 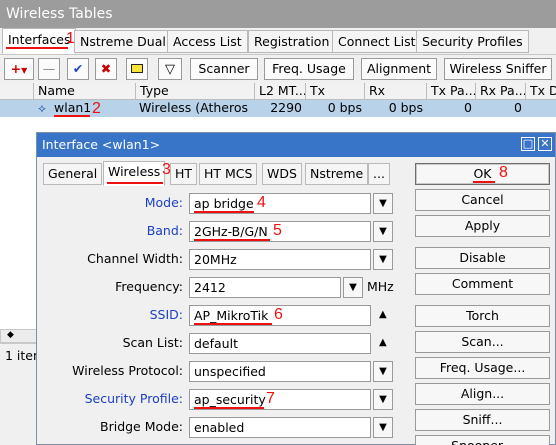 I want to click on tab-general: General, so click(x=73, y=174).